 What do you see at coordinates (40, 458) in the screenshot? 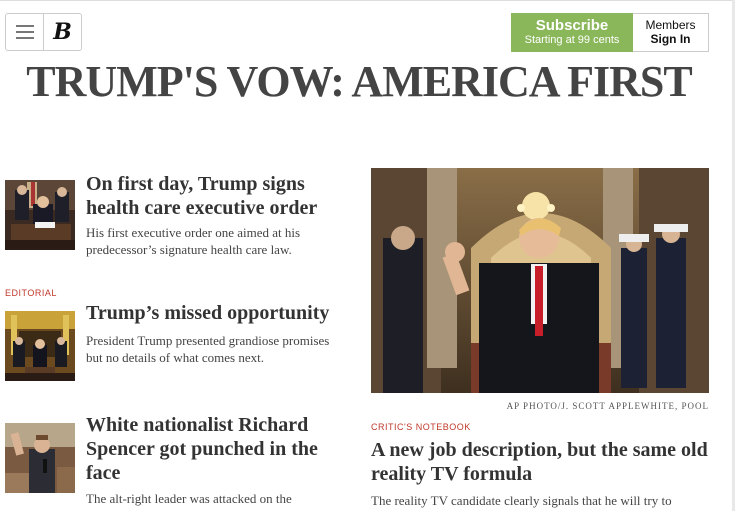
I see `story-thumbnail-spencer` at bounding box center [40, 458].